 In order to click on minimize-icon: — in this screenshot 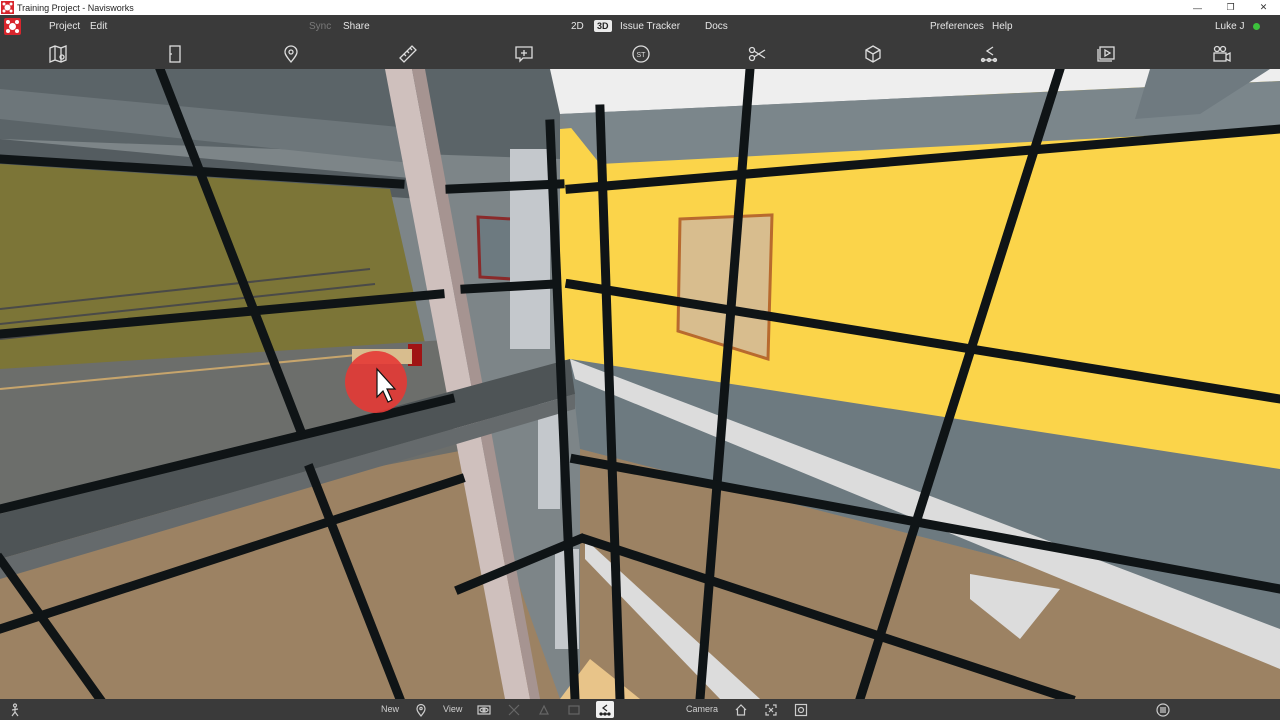, I will do `click(1197, 7)`.